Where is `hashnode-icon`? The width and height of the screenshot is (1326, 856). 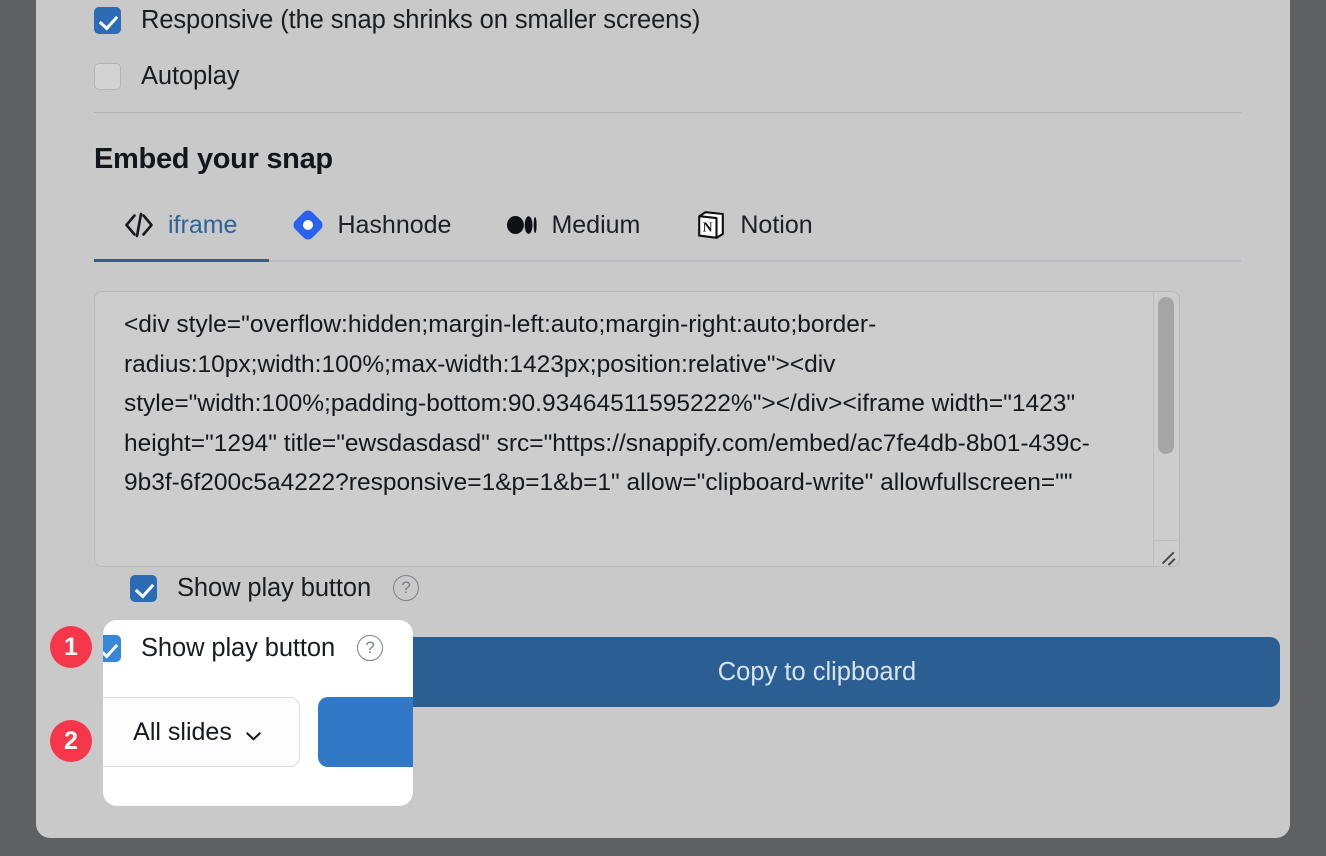
hashnode-icon is located at coordinates (308, 225).